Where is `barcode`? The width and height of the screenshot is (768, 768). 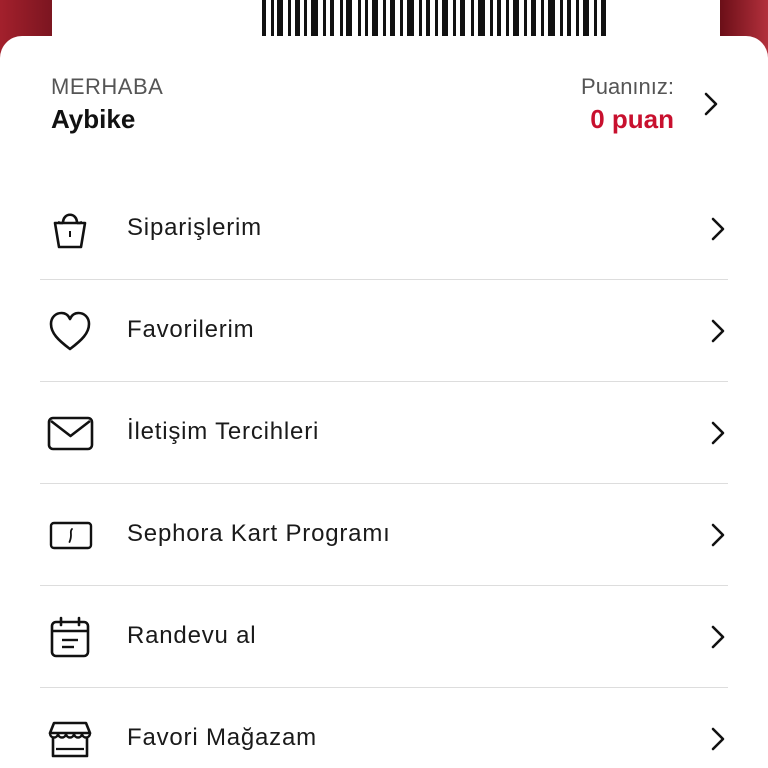 barcode is located at coordinates (434, 19).